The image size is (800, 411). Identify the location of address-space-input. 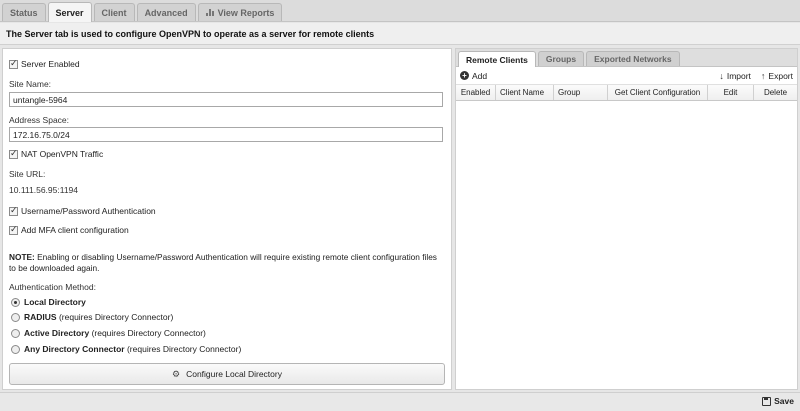
(226, 134).